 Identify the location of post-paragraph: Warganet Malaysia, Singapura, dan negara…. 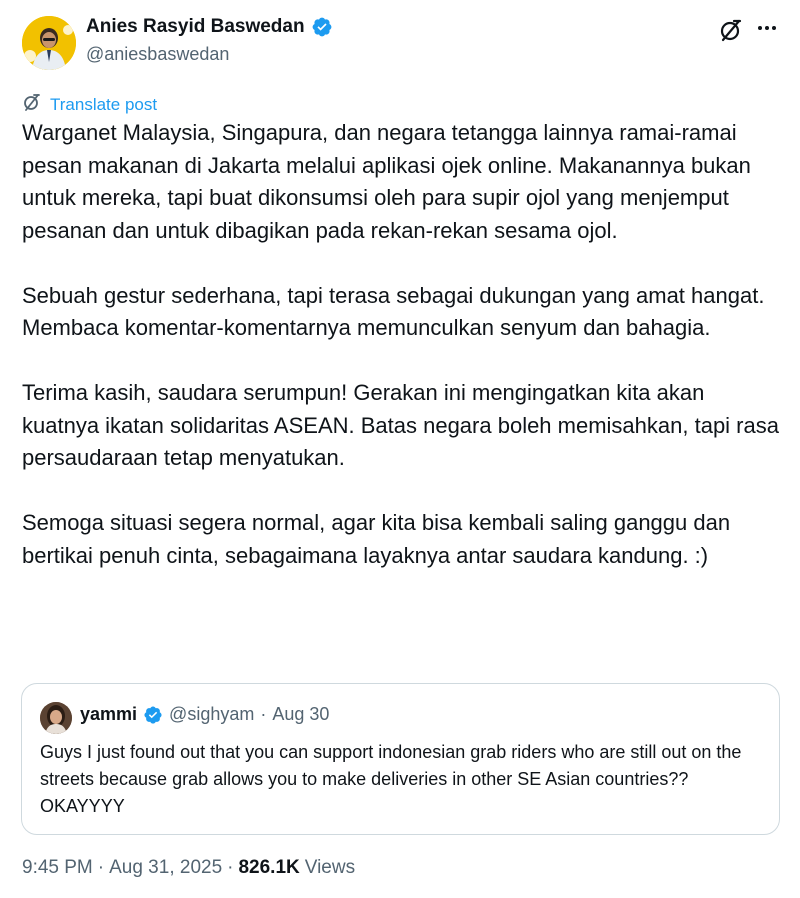
(386, 181).